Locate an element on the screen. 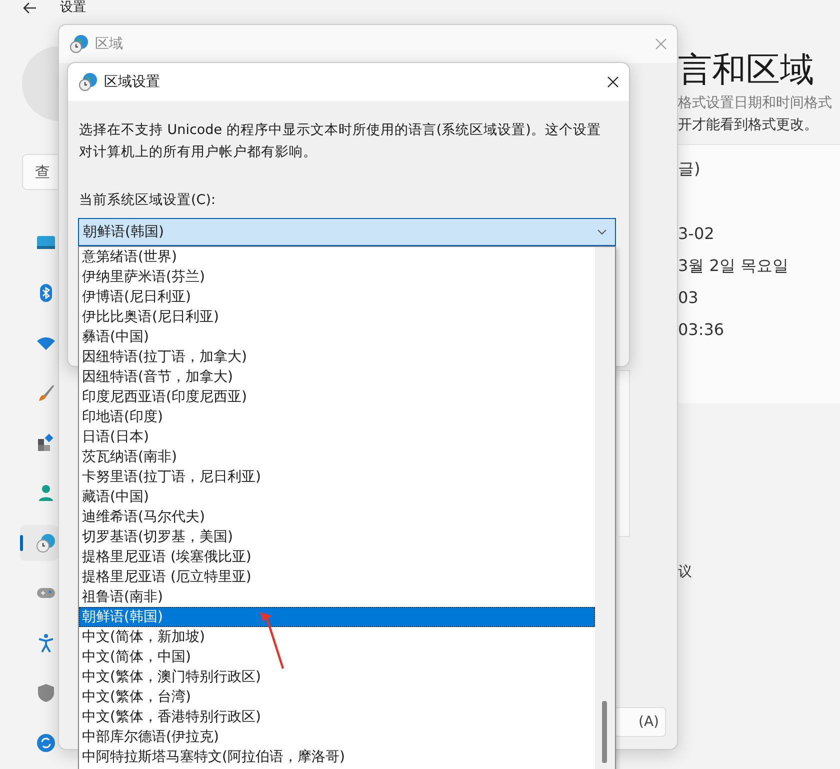 The height and width of the screenshot is (769, 840). dialog-title: 区域 is located at coordinates (109, 44).